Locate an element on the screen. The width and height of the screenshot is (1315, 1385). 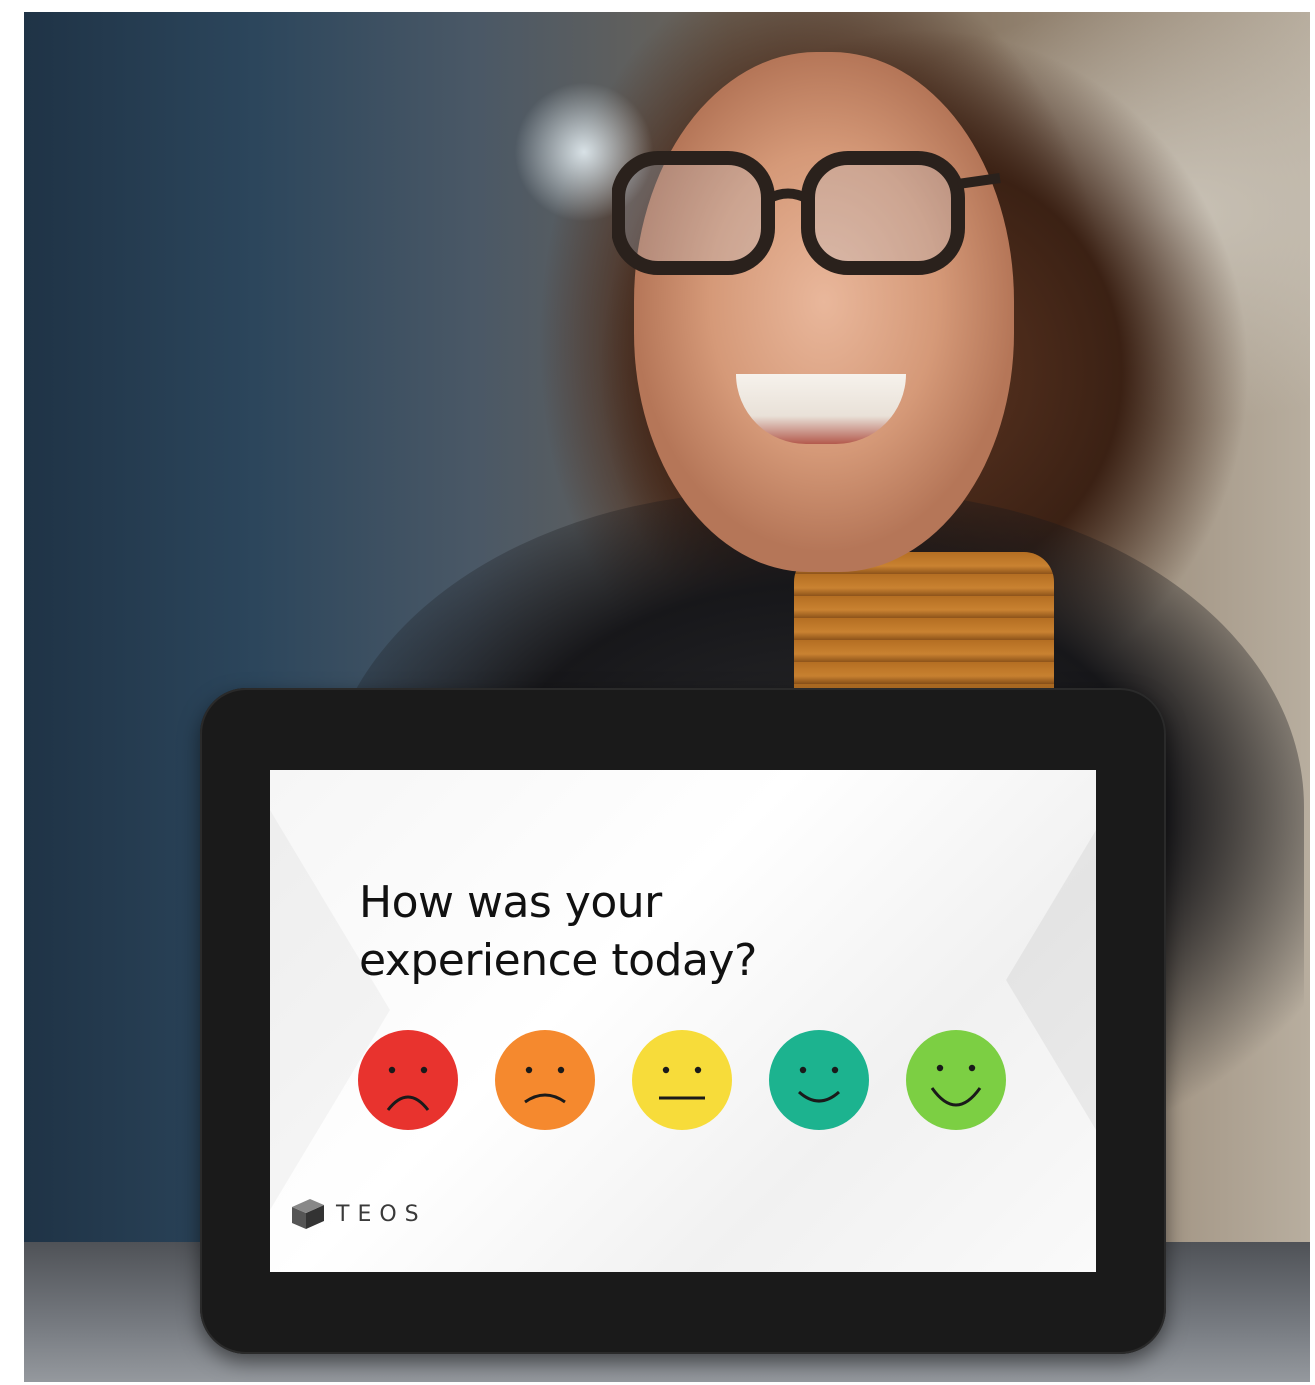
happy-face-button is located at coordinates (819, 1080).